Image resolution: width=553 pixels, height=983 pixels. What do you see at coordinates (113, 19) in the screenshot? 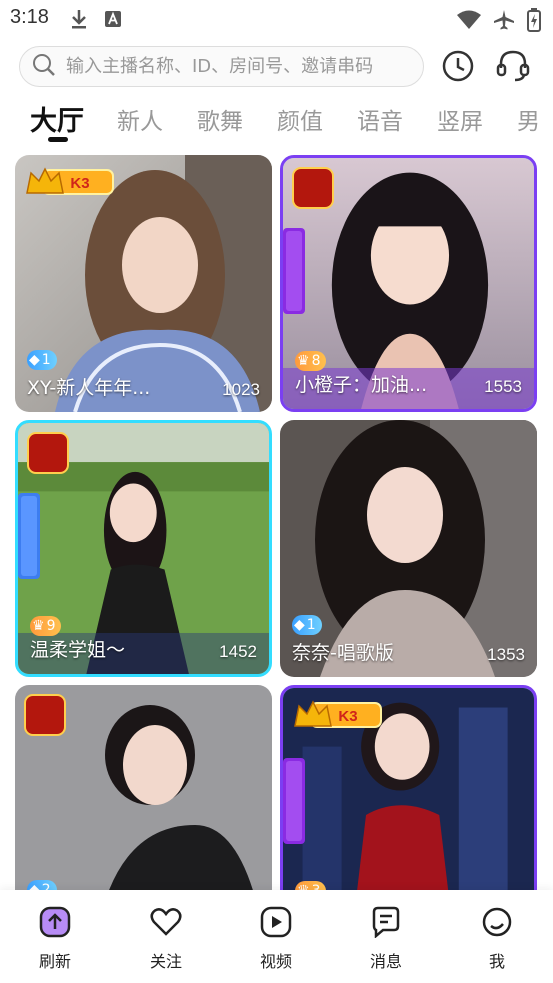
I see `font-icon` at bounding box center [113, 19].